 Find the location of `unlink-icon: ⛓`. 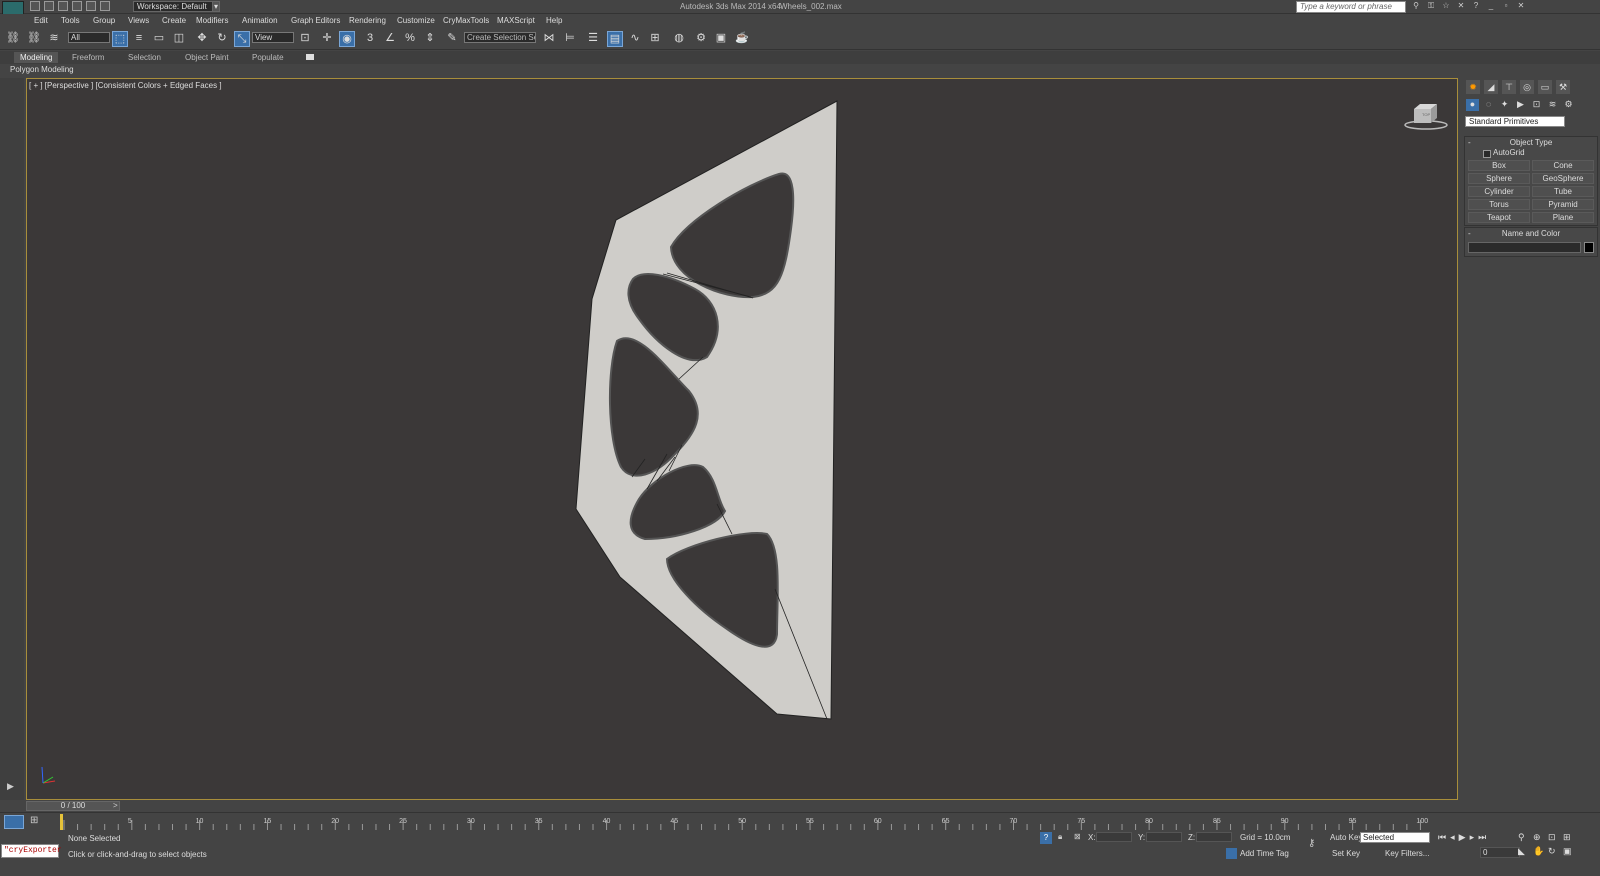

unlink-icon: ⛓ is located at coordinates (34, 39).